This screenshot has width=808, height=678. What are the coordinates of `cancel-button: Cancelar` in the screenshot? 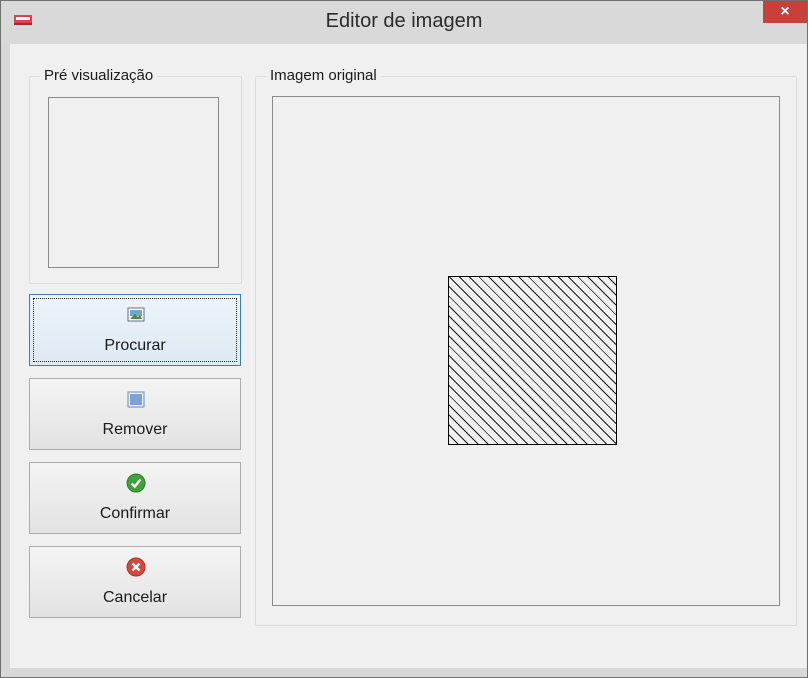 It's located at (135, 582).